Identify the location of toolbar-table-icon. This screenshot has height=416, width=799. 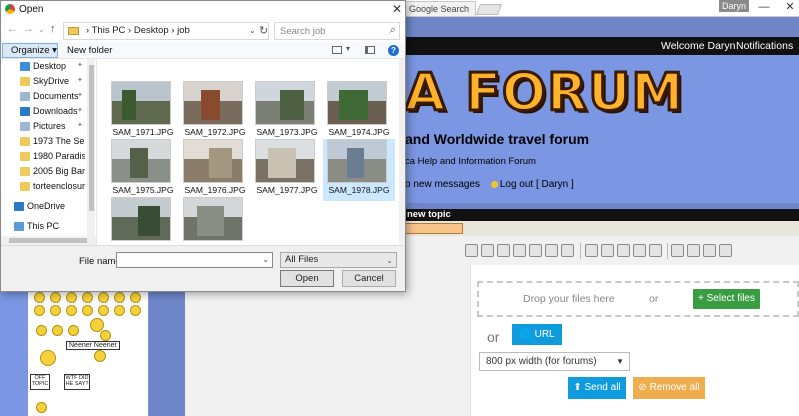
(677, 250).